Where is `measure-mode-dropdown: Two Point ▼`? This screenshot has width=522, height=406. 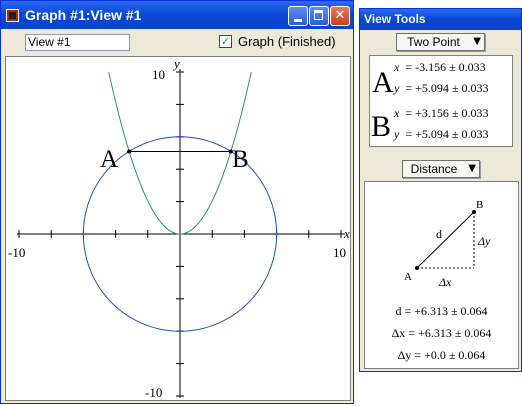
measure-mode-dropdown: Two Point ▼ is located at coordinates (440, 42).